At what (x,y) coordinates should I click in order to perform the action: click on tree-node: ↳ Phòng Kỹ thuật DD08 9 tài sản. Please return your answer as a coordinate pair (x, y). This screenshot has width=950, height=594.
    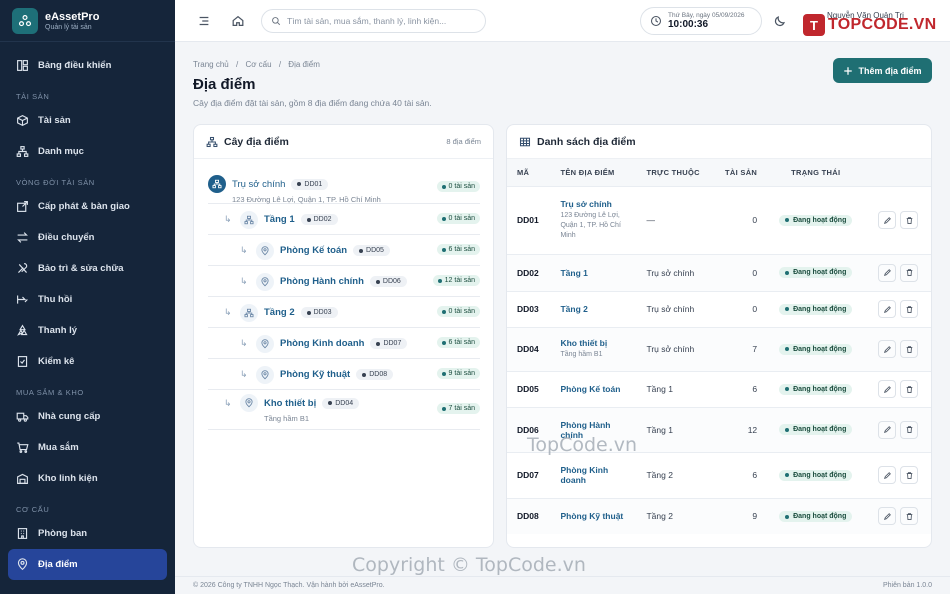
    Looking at the image, I should click on (344, 374).